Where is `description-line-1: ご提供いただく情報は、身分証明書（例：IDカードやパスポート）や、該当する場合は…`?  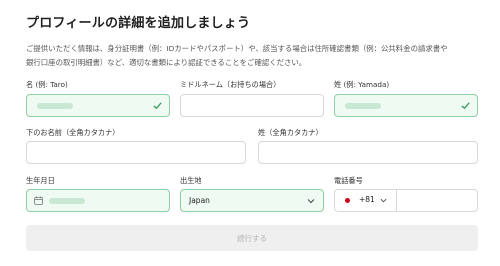 description-line-1: ご提供いただく情報は、身分証明書（例：IDカードやパスポート）や、該当する場合は… is located at coordinates (237, 48).